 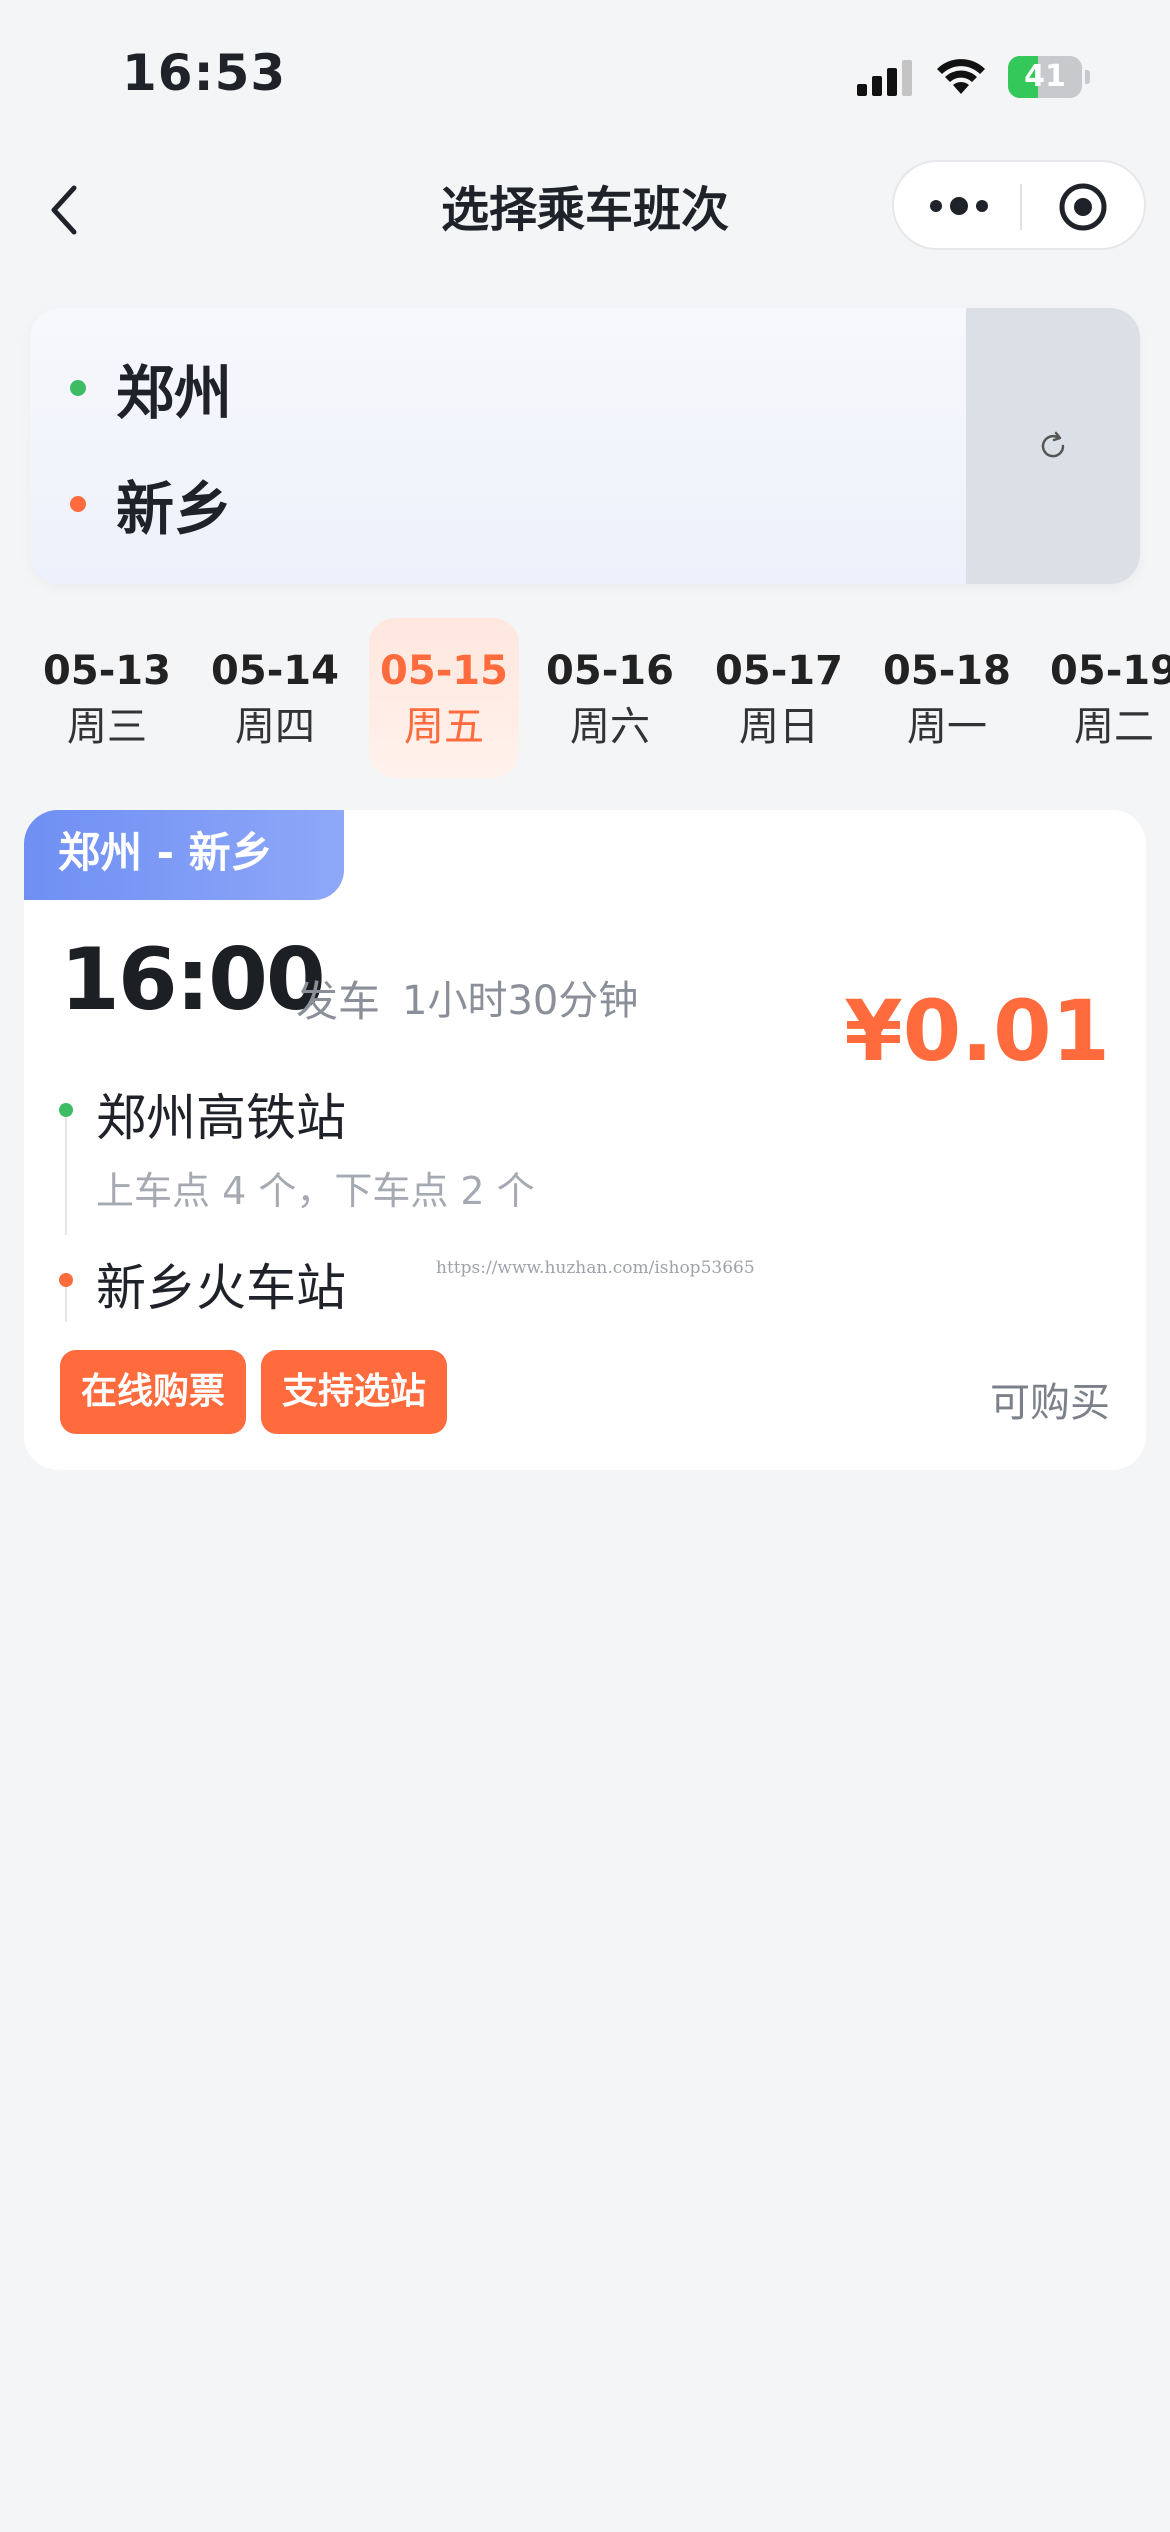 What do you see at coordinates (977, 1031) in the screenshot?
I see `ticket-price: ¥0.01` at bounding box center [977, 1031].